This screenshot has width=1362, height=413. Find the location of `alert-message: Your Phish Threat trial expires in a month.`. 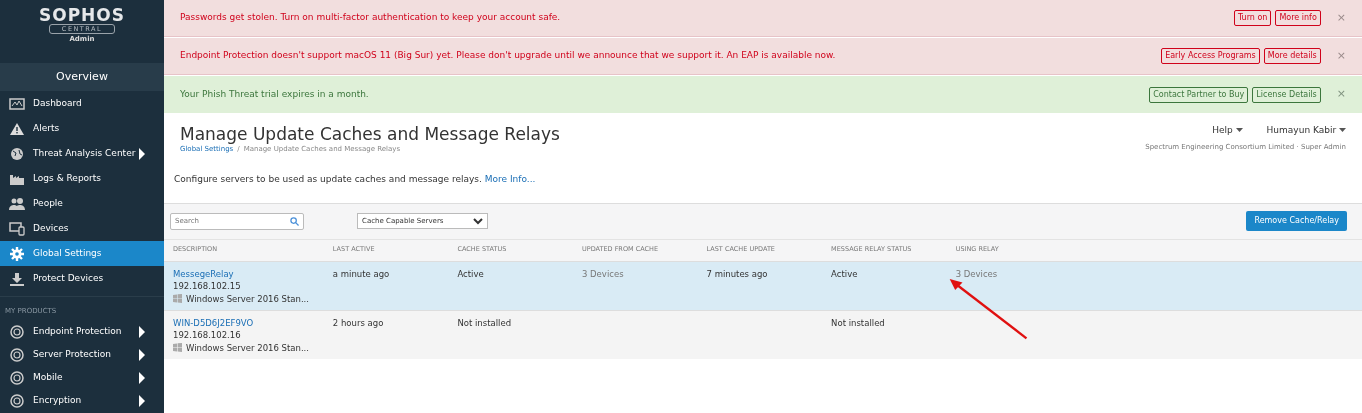

alert-message: Your Phish Threat trial expires in a month. is located at coordinates (275, 94).